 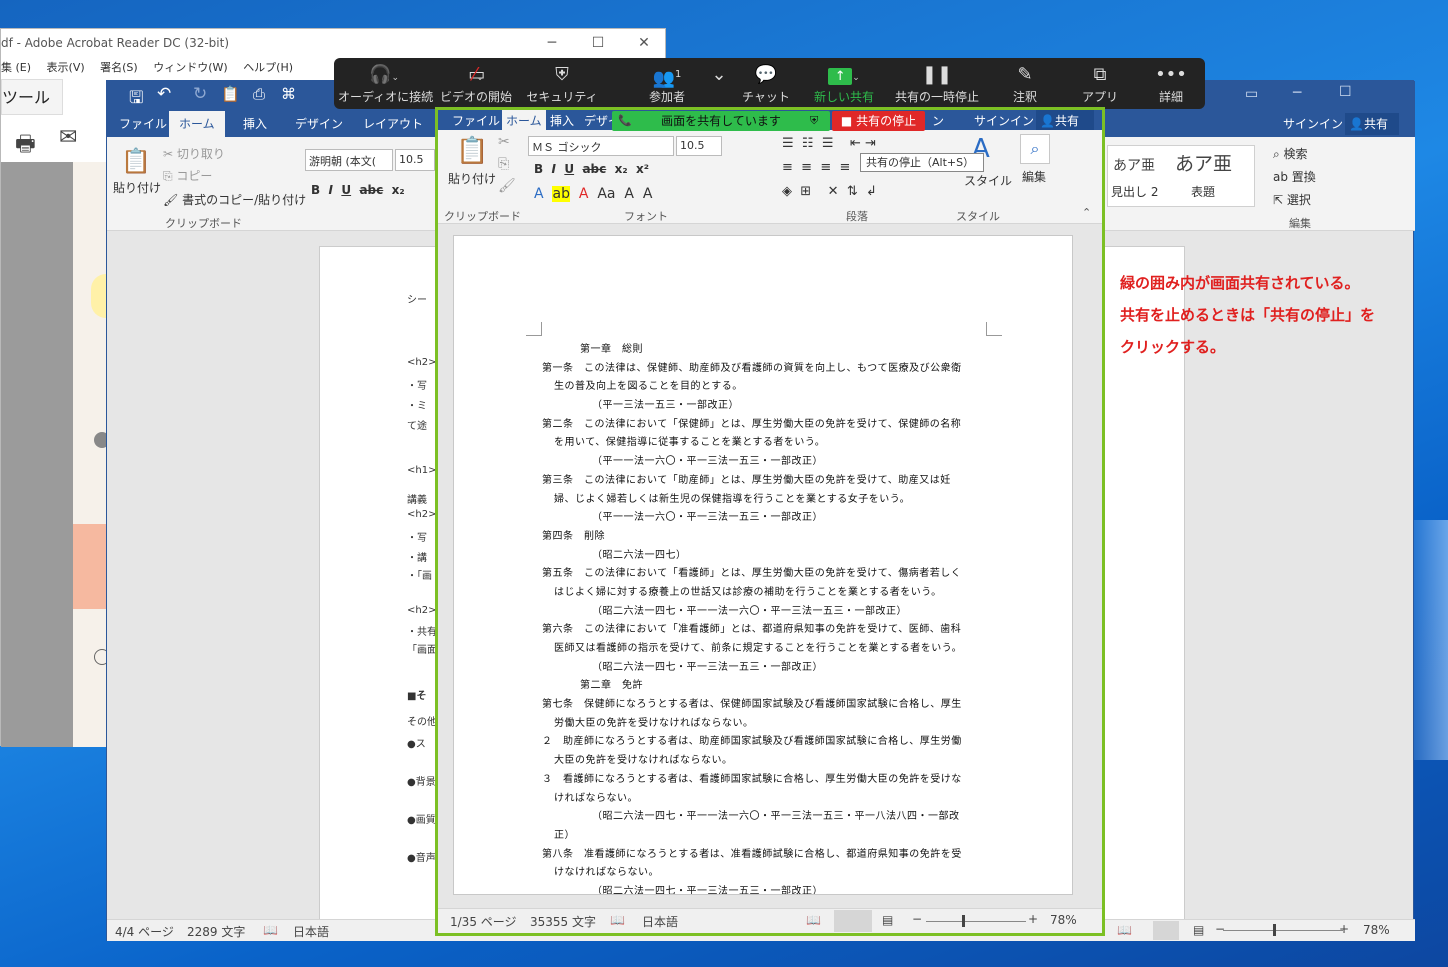 What do you see at coordinates (16, 67) in the screenshot?
I see `menu-edit: 集 (E)` at bounding box center [16, 67].